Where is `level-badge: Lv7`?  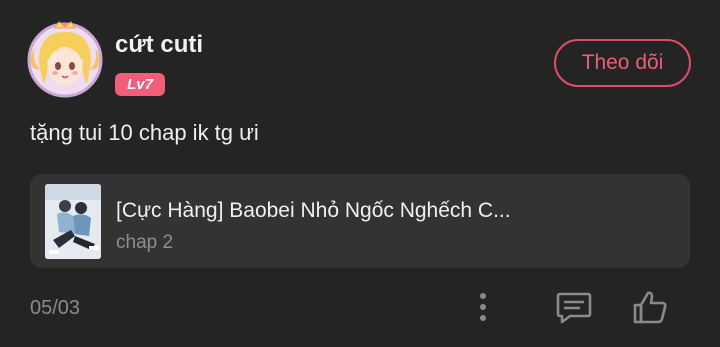 level-badge: Lv7 is located at coordinates (140, 84).